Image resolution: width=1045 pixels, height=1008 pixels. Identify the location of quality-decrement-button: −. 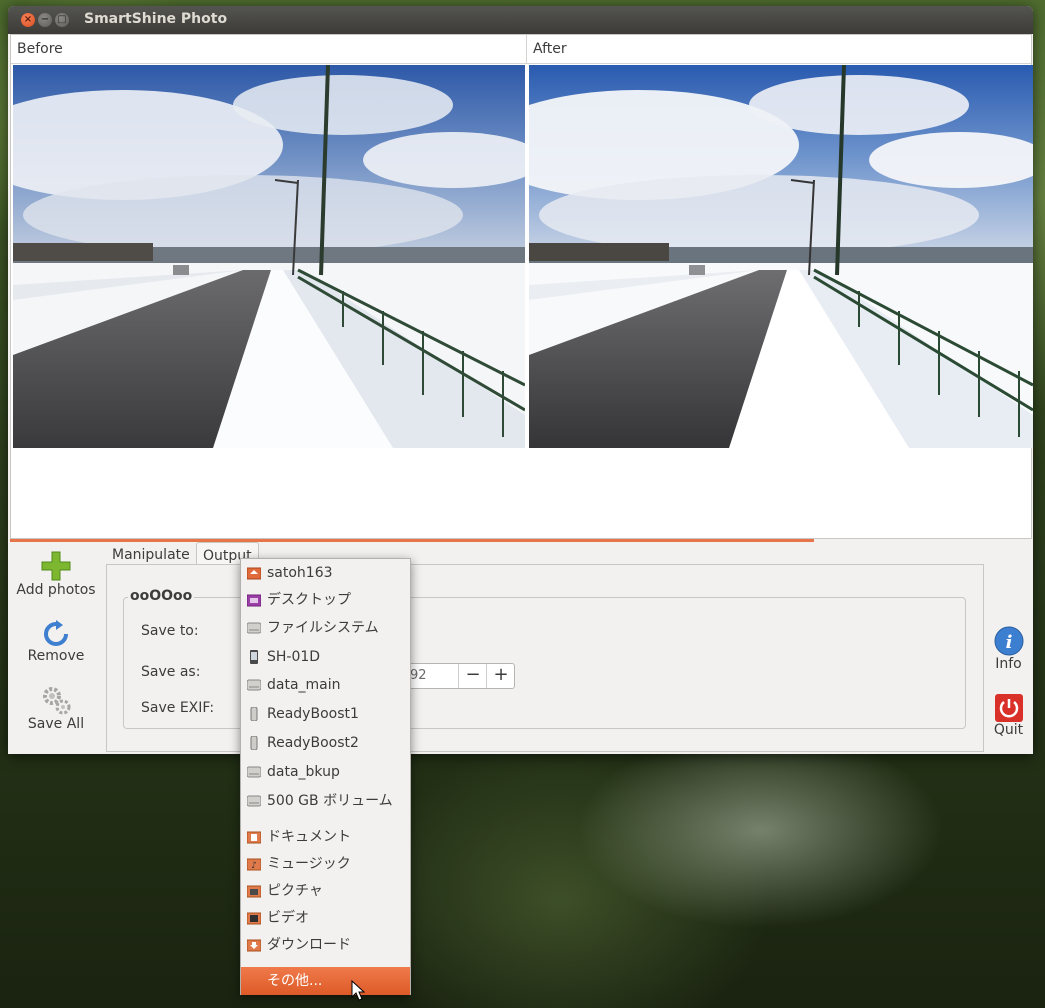
(472, 676).